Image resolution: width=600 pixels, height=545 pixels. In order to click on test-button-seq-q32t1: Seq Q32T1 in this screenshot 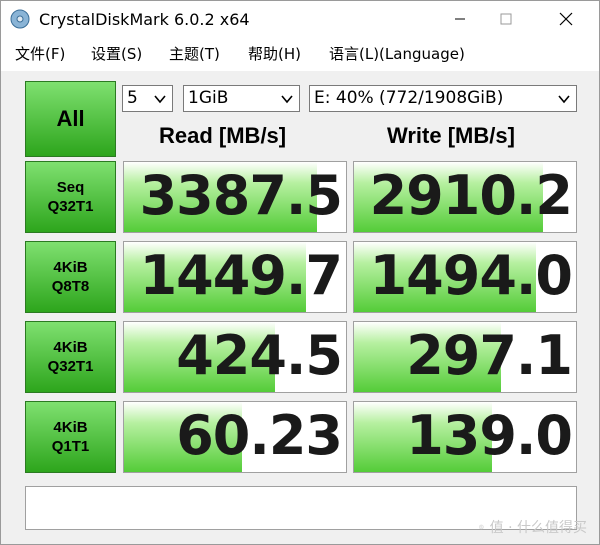, I will do `click(70, 197)`.